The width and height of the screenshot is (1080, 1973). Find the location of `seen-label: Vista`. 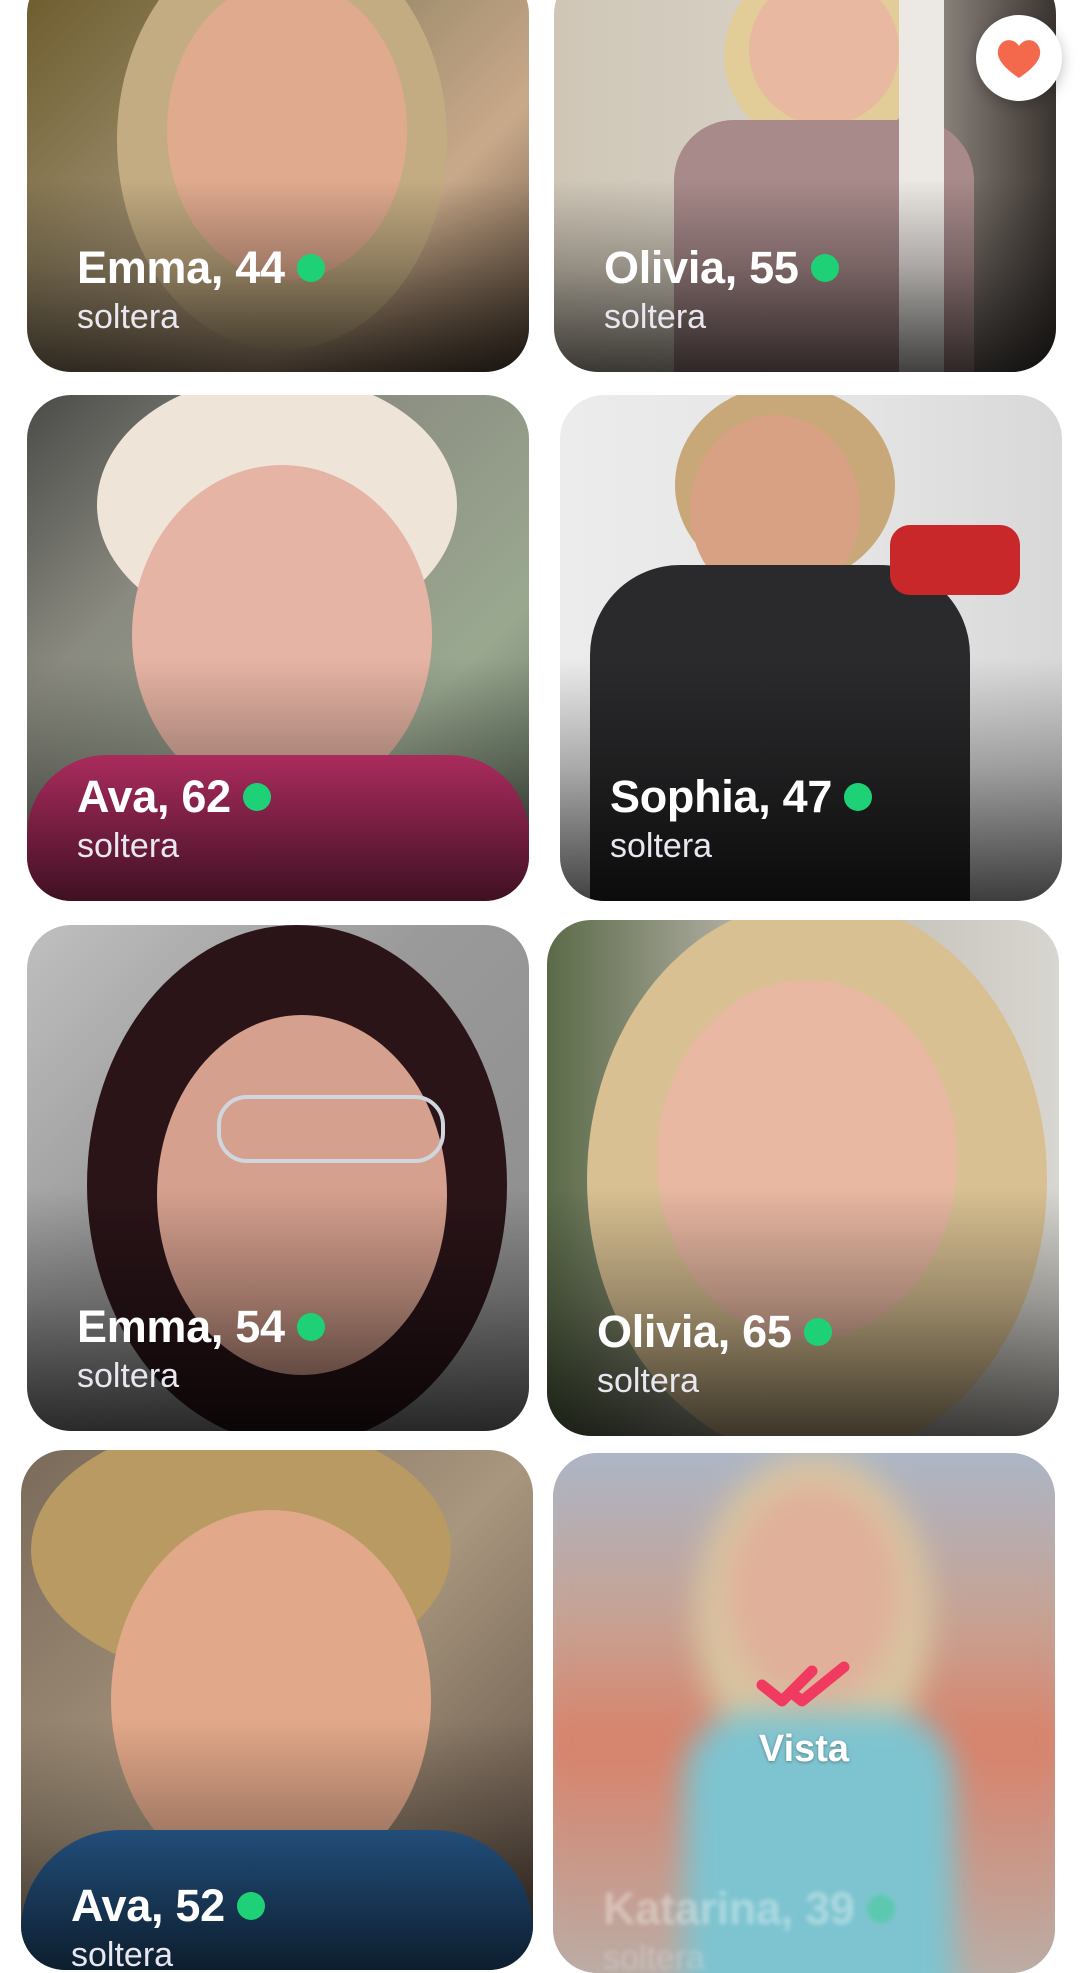

seen-label: Vista is located at coordinates (804, 1749).